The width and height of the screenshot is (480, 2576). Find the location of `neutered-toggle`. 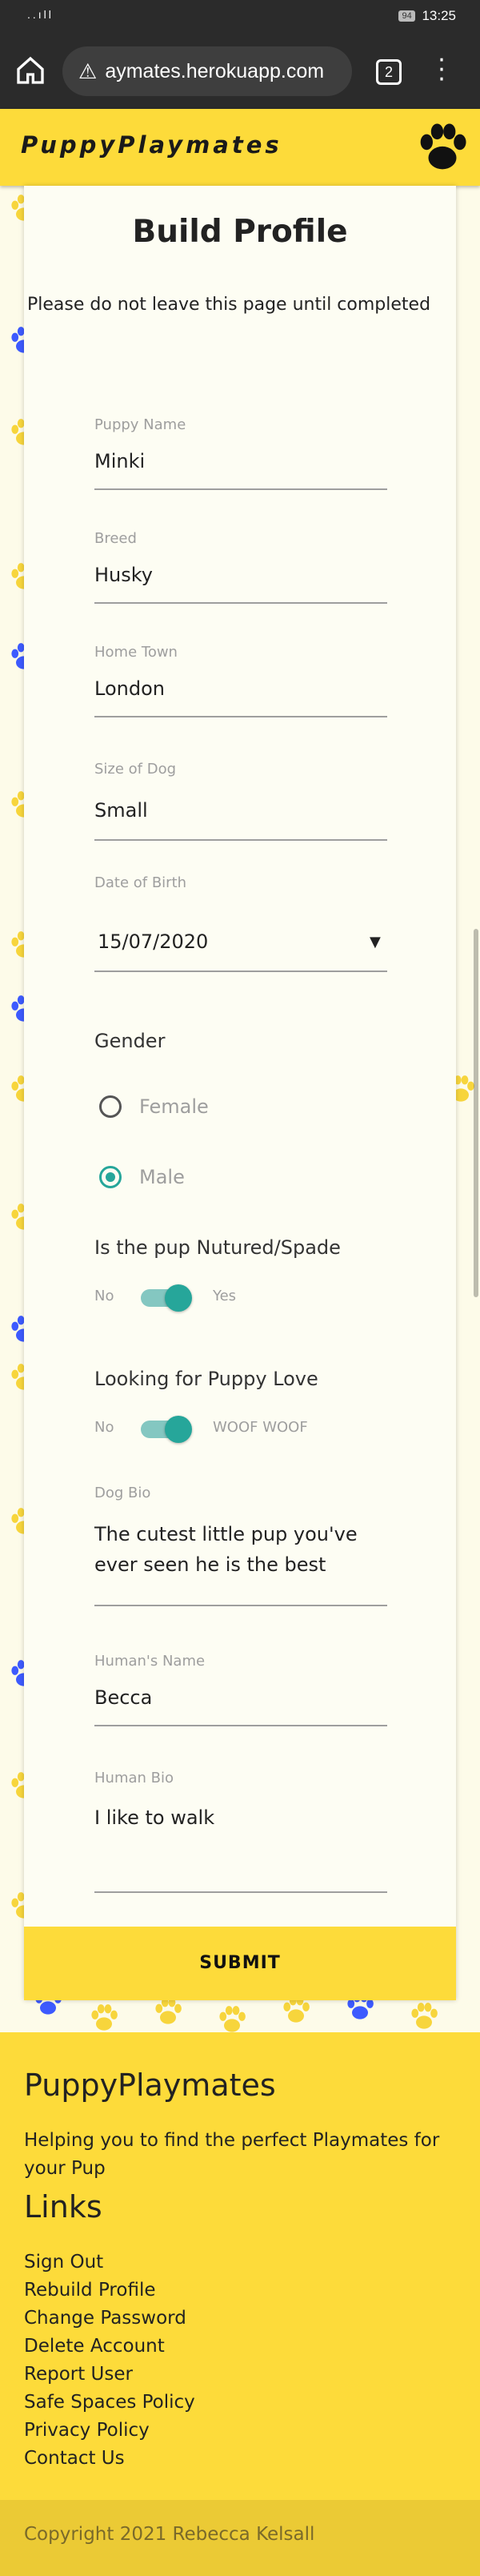

neutered-toggle is located at coordinates (166, 1298).